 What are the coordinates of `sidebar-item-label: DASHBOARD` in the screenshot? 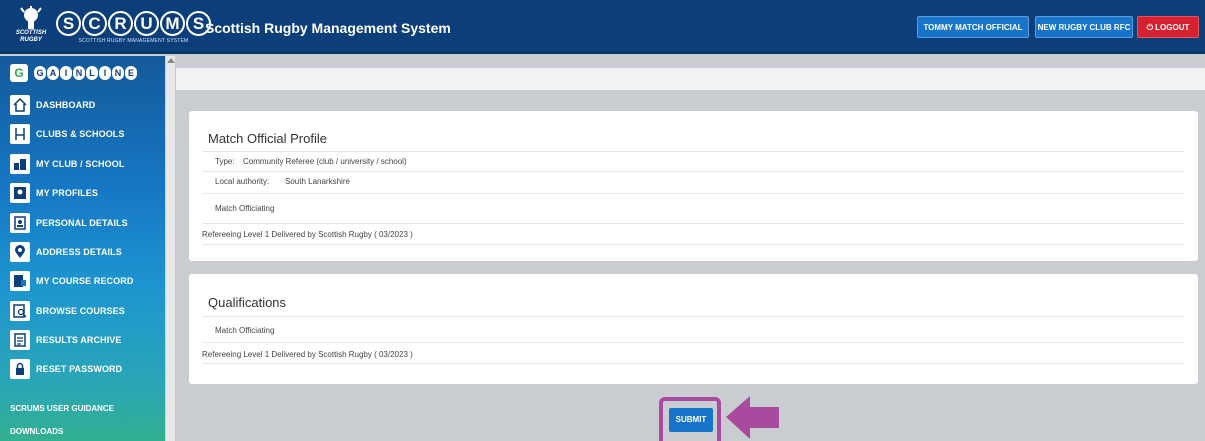 It's located at (66, 105).